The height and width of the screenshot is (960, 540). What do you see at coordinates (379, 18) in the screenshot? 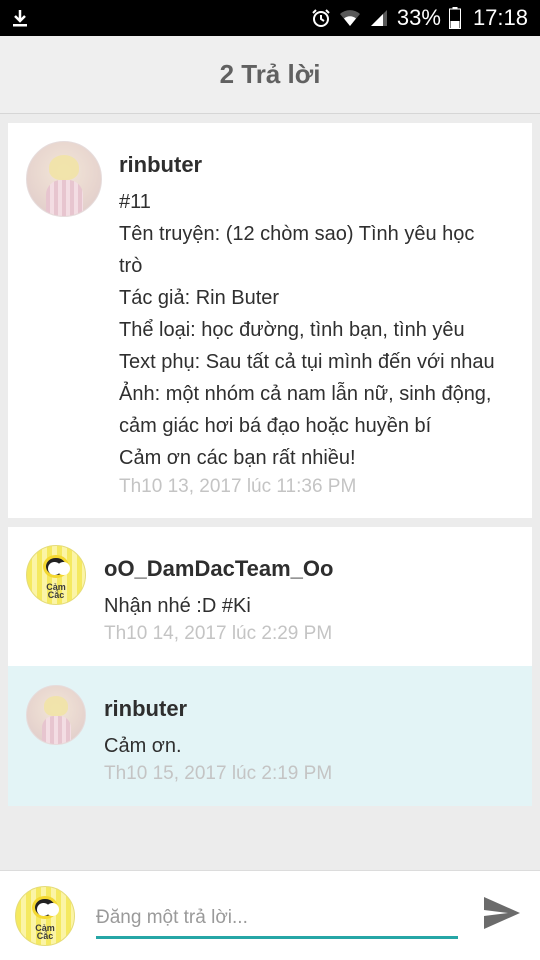
I see `signal-icon` at bounding box center [379, 18].